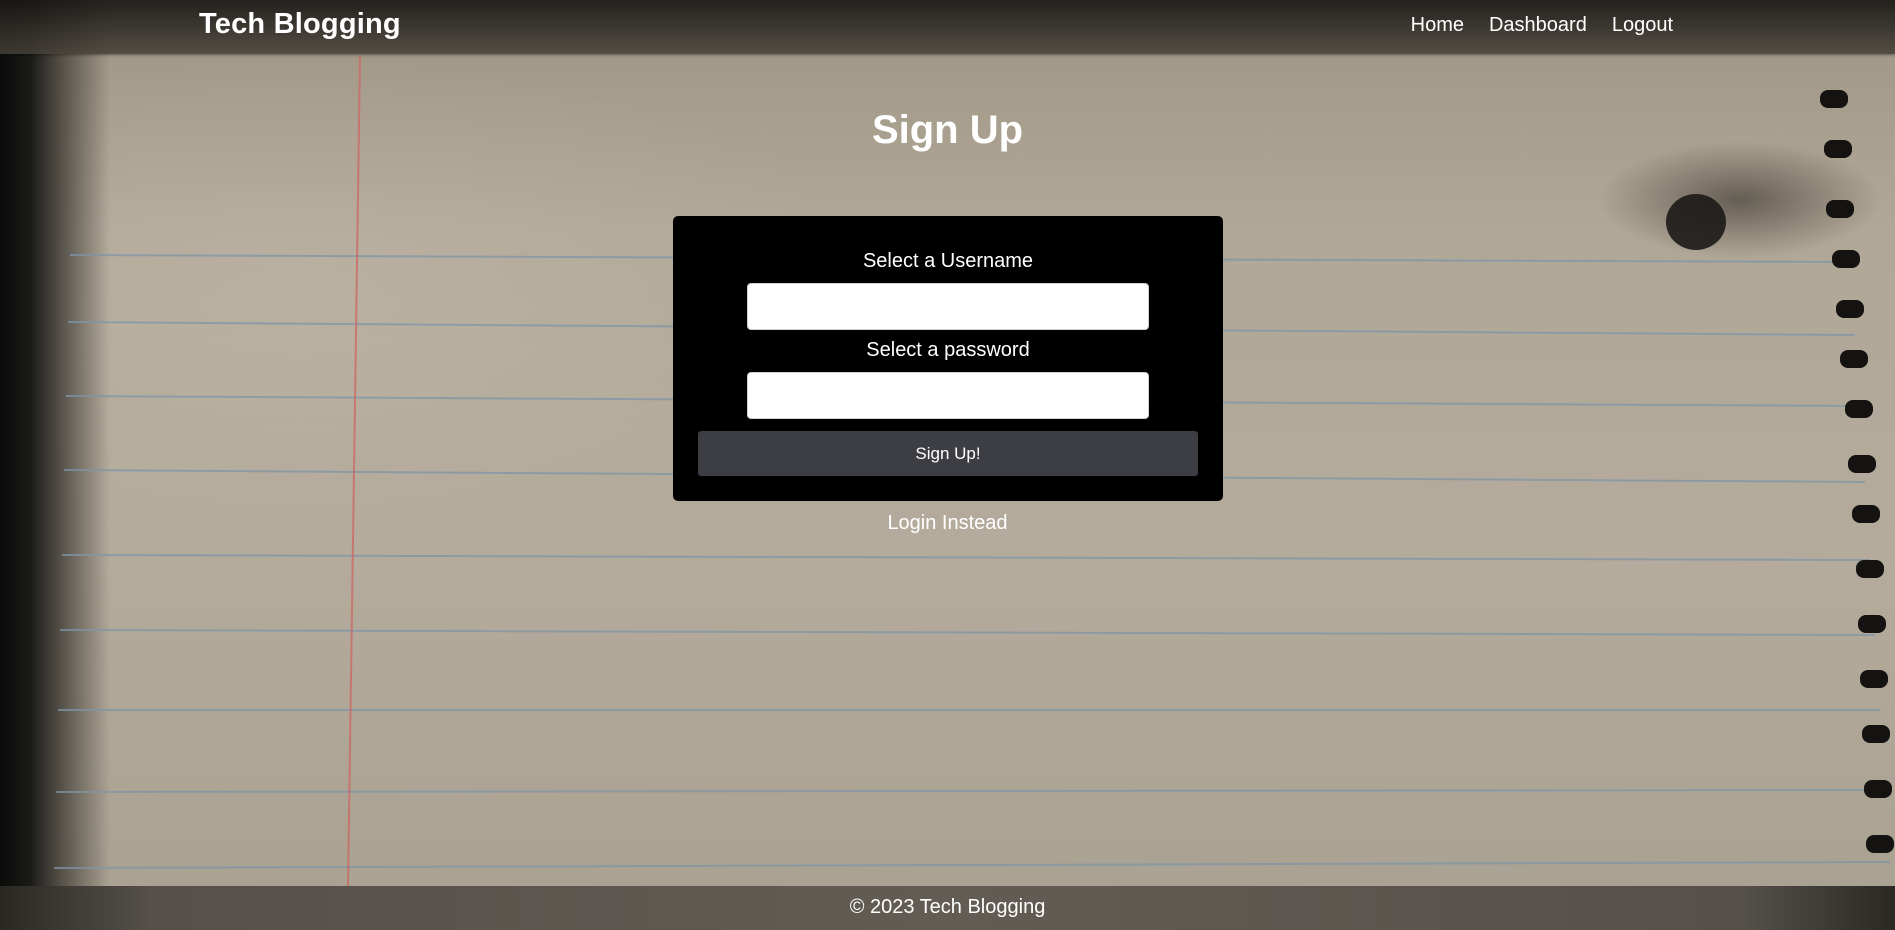 Image resolution: width=1895 pixels, height=930 pixels. I want to click on page-title: Sign Up, so click(947, 130).